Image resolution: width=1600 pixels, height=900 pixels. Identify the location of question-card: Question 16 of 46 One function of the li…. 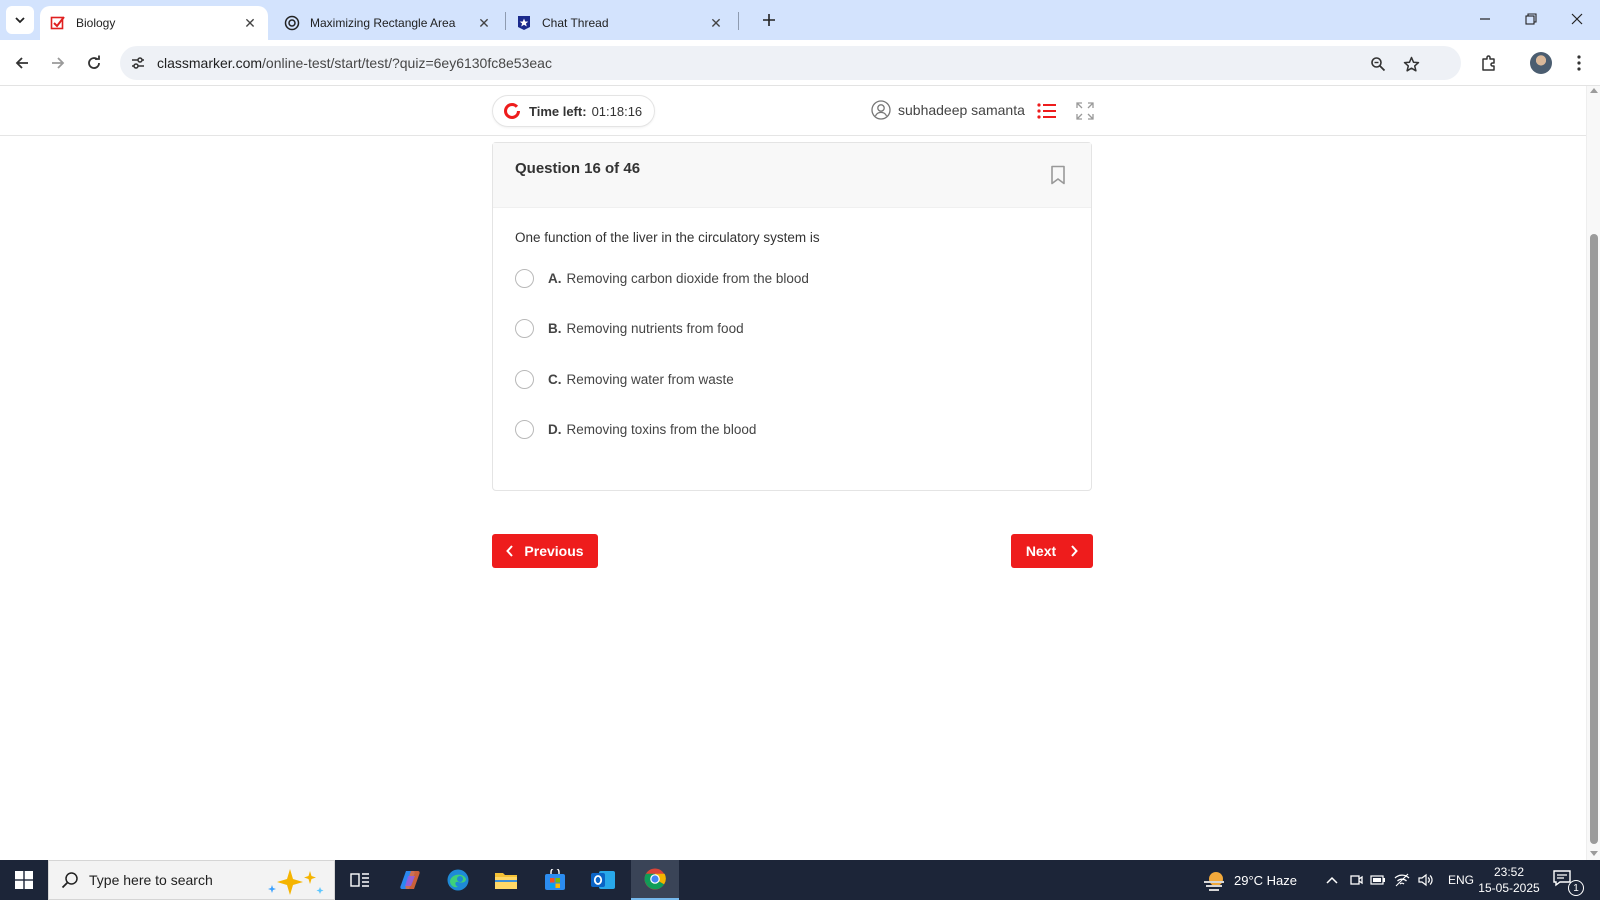
(792, 316).